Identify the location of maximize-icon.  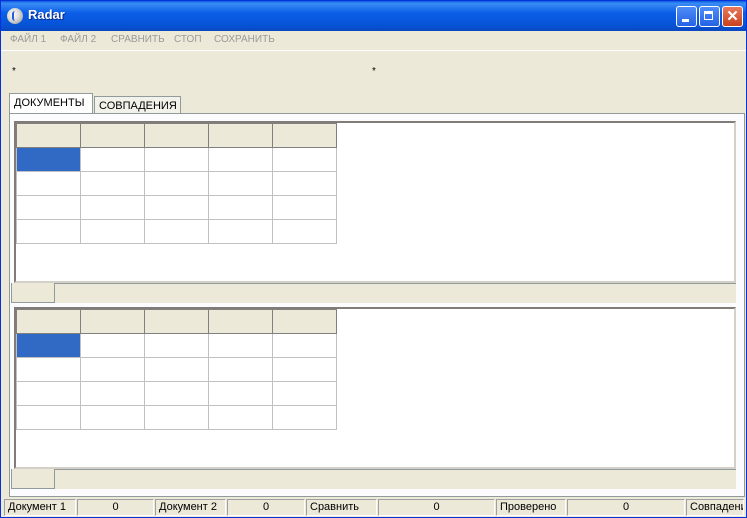
(708, 15).